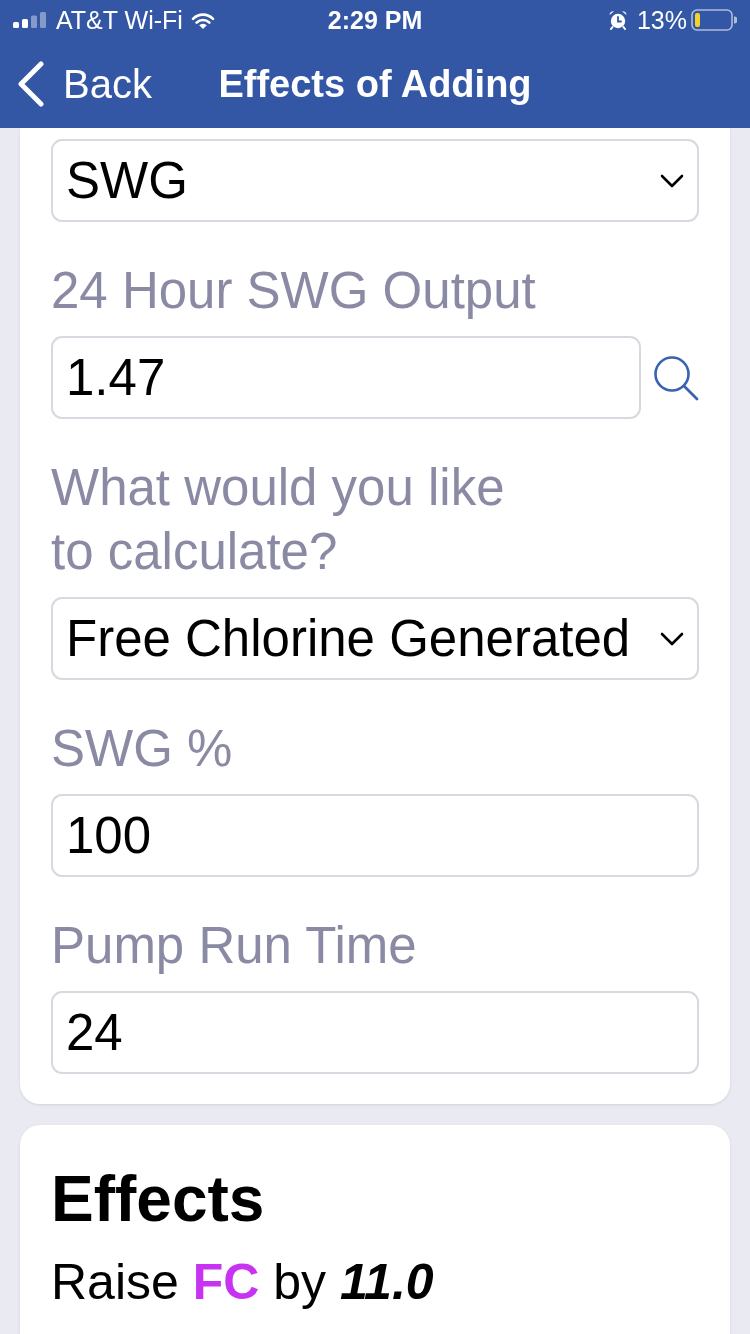  I want to click on alarm-clock-icon, so click(617, 20).